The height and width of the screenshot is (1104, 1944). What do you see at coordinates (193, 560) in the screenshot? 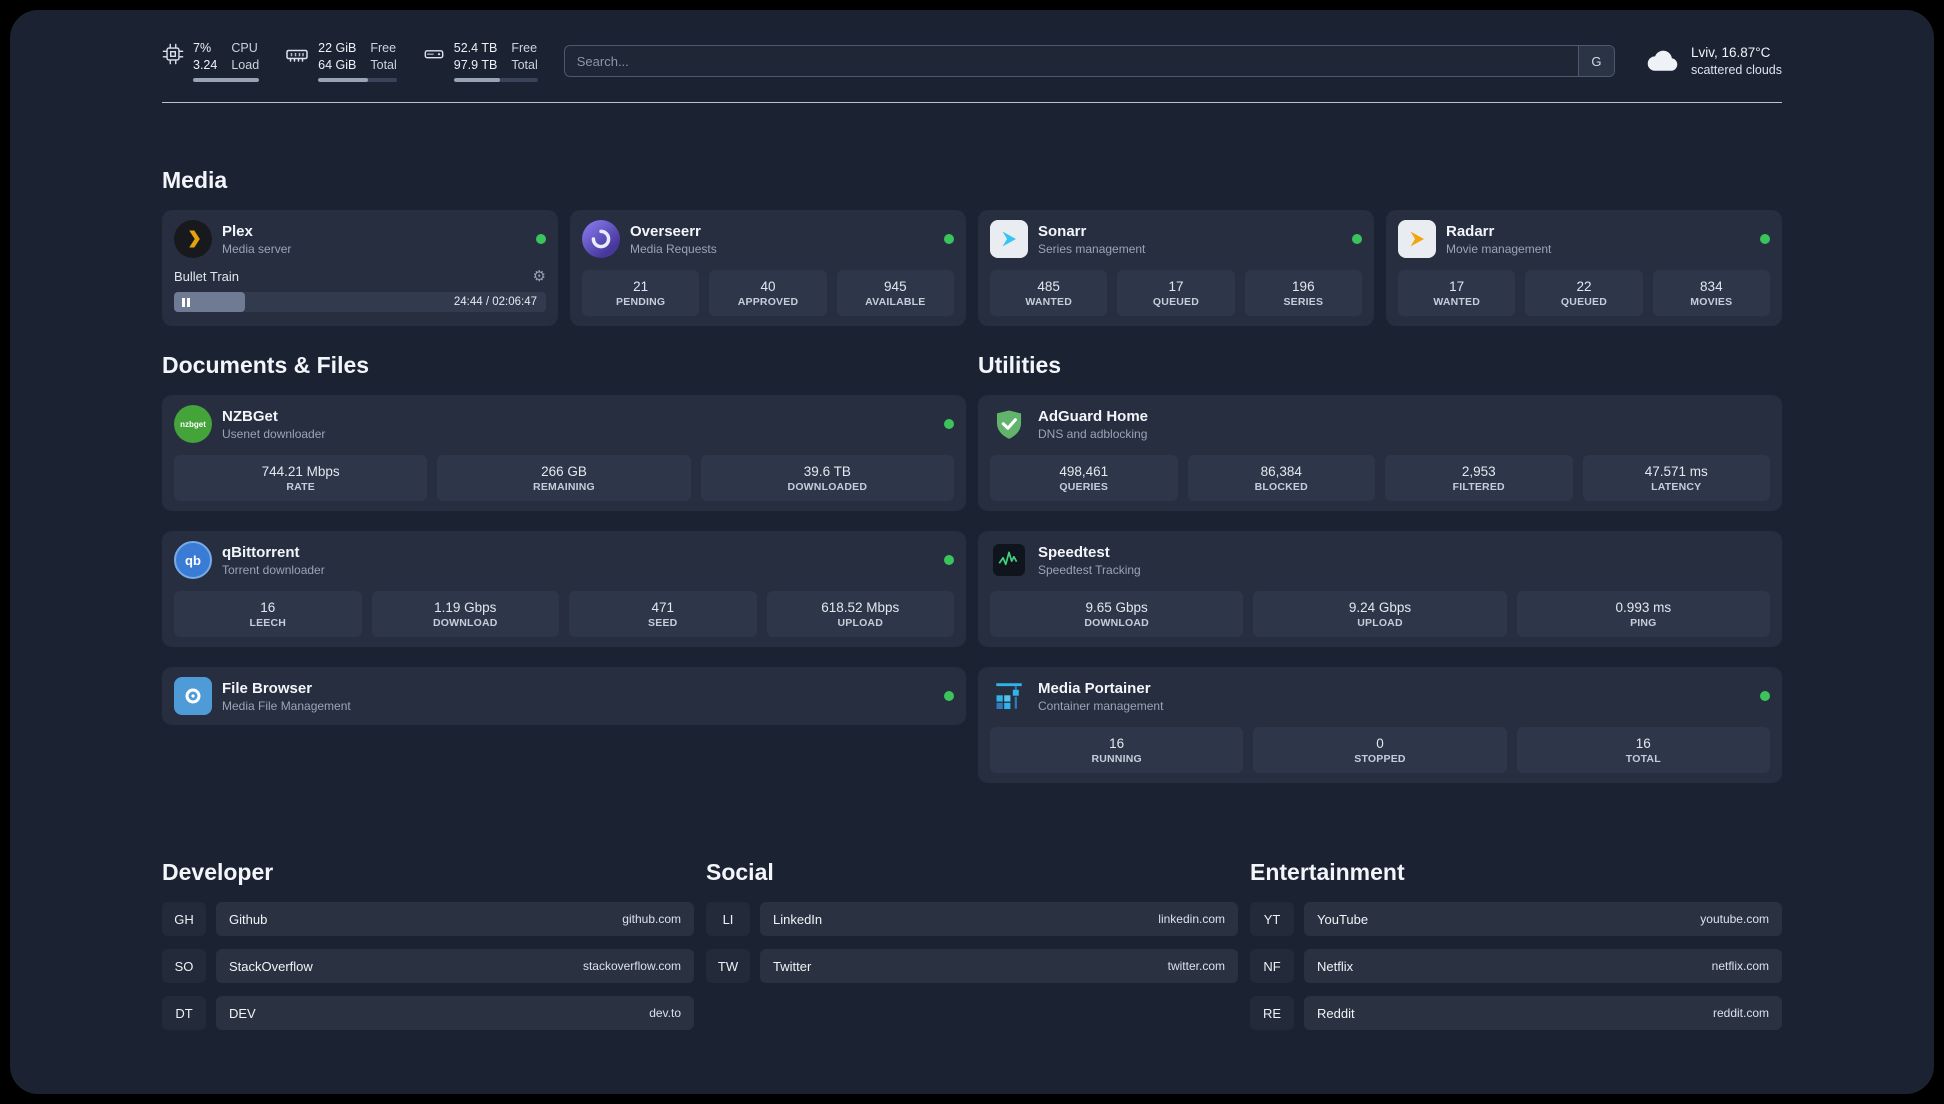
I see `qbittorrent-icon: qb` at bounding box center [193, 560].